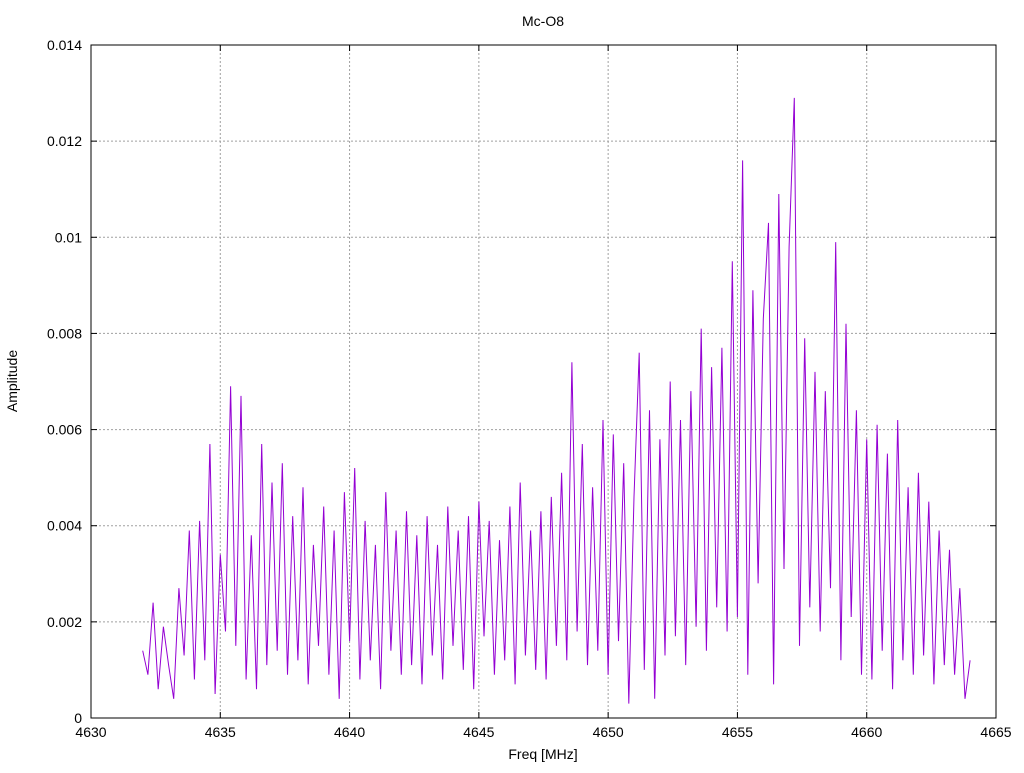 This screenshot has height=773, width=1024. Describe the element at coordinates (64, 430) in the screenshot. I see `y-tick-label: 0.006` at that location.